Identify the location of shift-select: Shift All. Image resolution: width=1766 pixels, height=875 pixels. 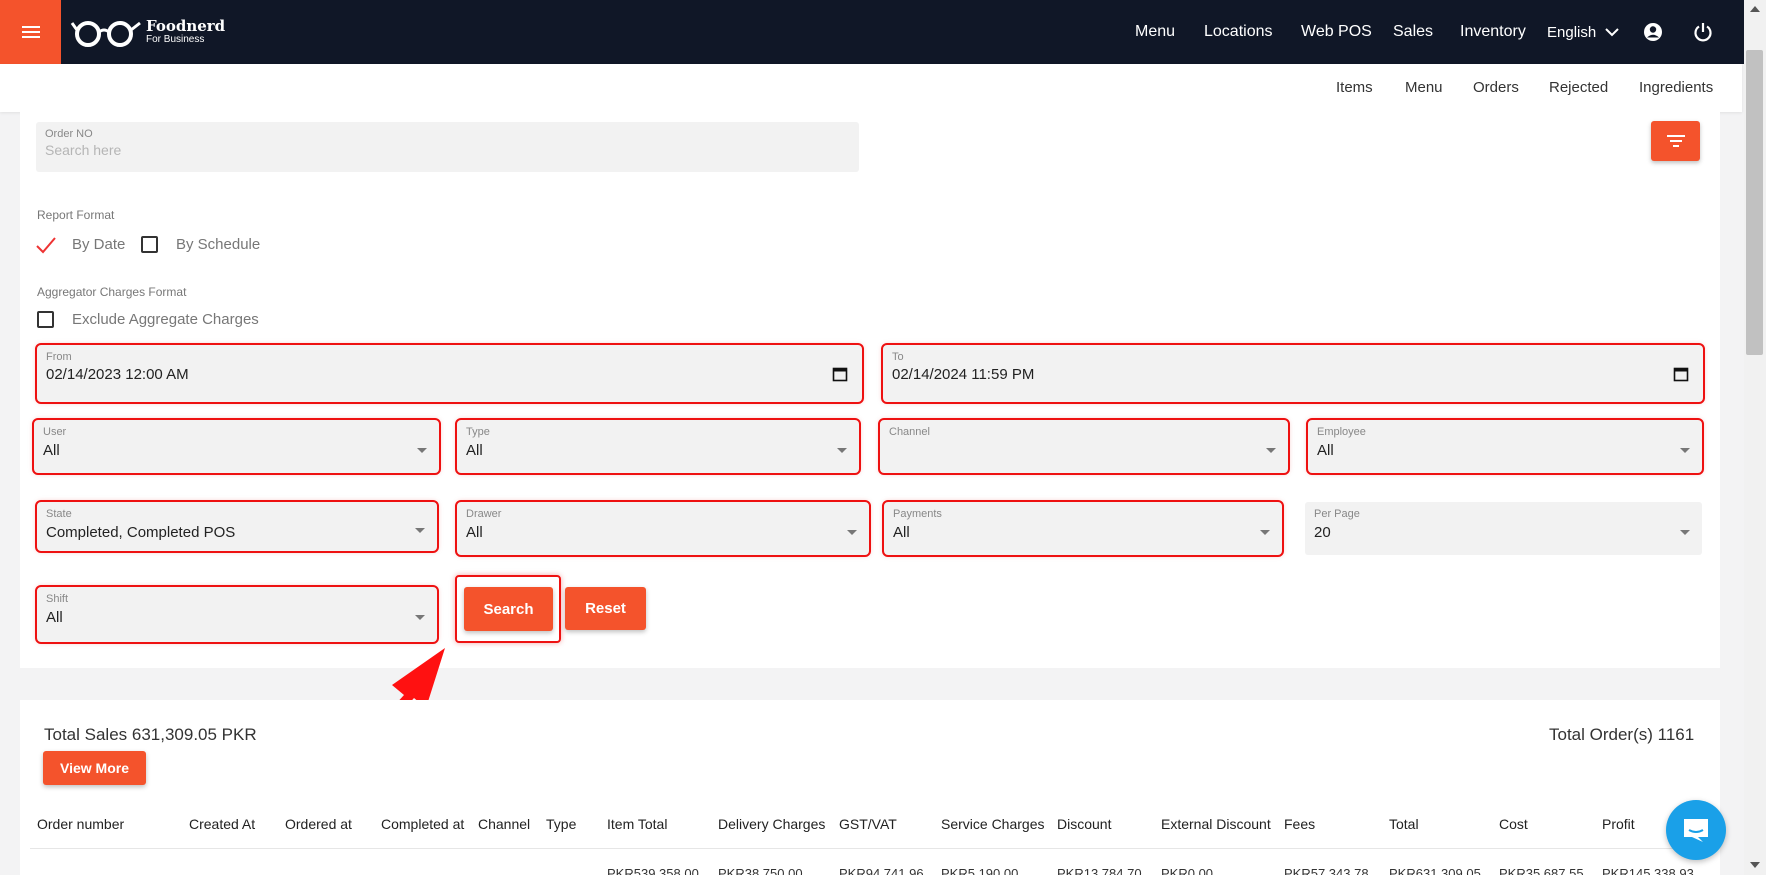
(237, 614).